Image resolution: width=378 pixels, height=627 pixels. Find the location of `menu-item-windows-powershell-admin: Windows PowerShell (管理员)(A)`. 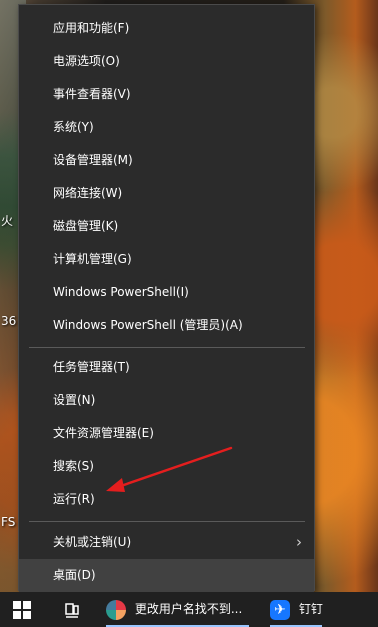

menu-item-windows-powershell-admin: Windows PowerShell (管理员)(A) is located at coordinates (166, 325).